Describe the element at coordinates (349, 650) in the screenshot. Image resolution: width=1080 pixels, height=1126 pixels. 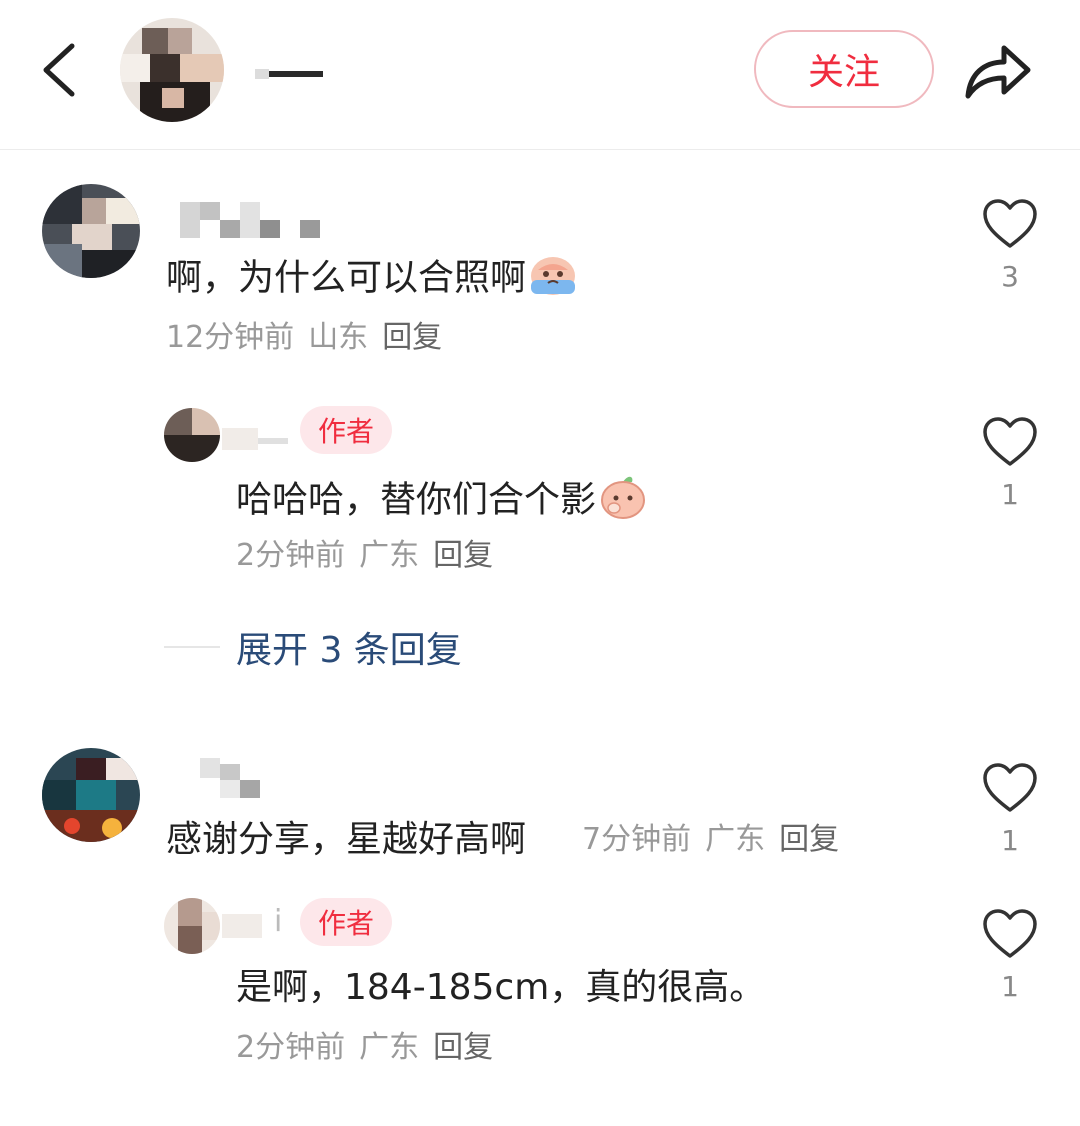
I see `expand-replies-label: 展开 3 条回复` at that location.